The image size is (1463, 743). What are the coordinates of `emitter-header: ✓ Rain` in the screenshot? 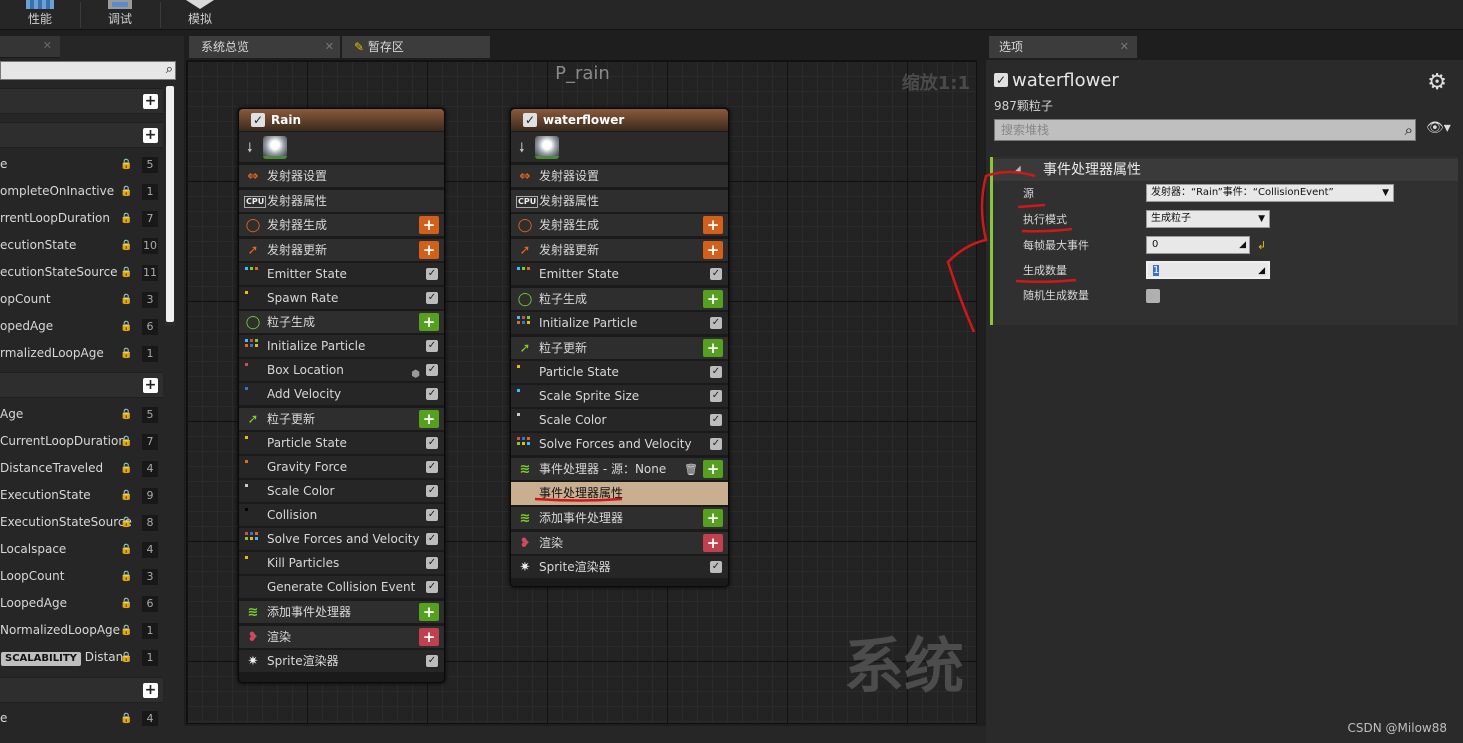 It's located at (341, 120).